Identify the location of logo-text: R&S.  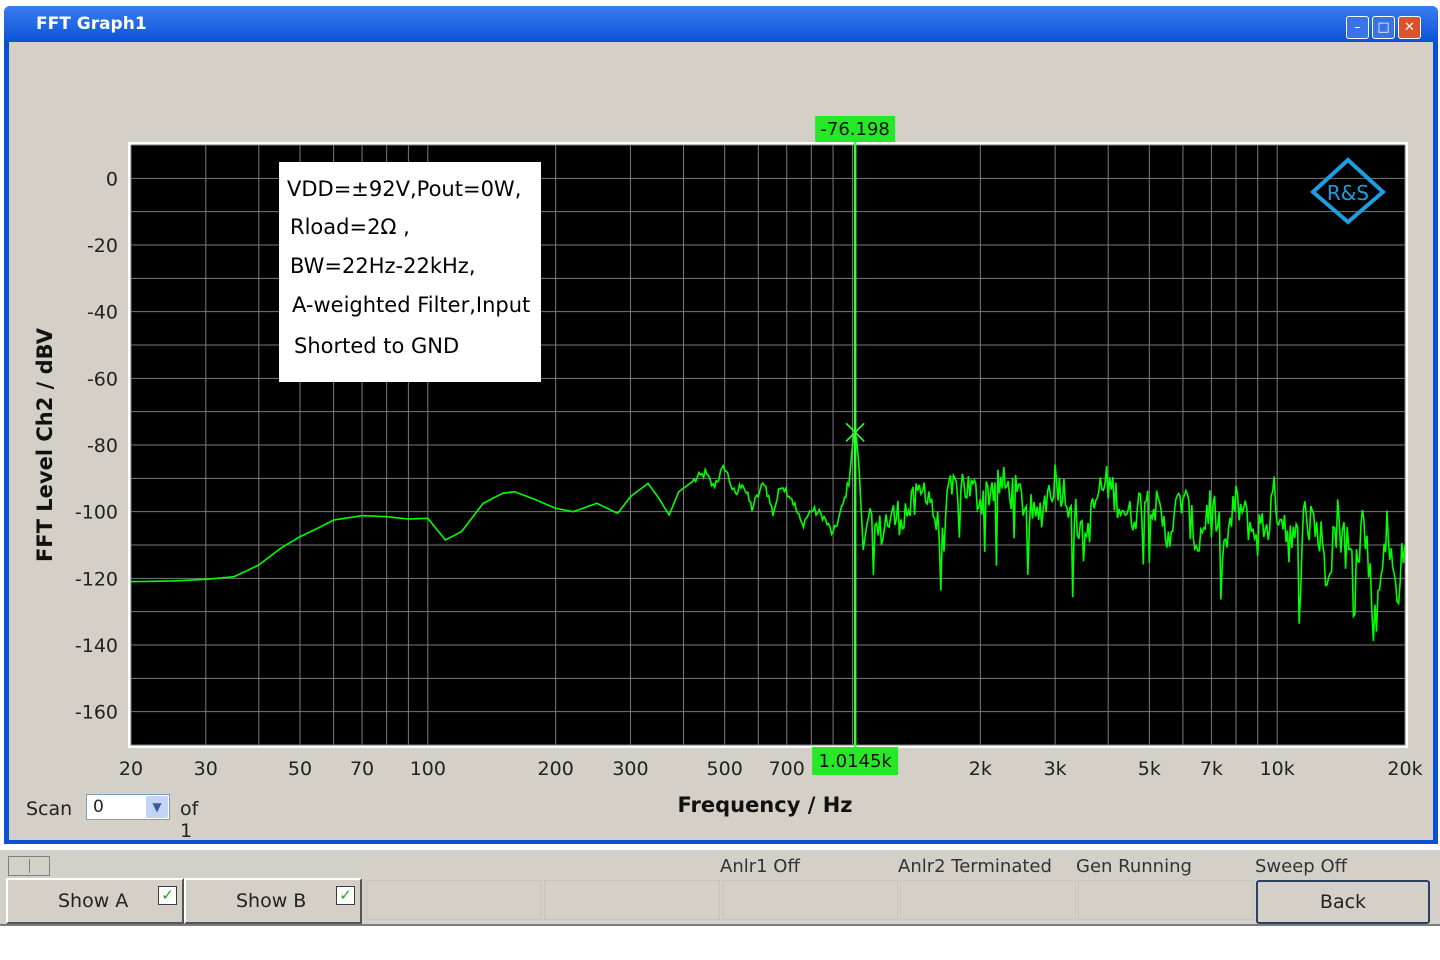
(1348, 193).